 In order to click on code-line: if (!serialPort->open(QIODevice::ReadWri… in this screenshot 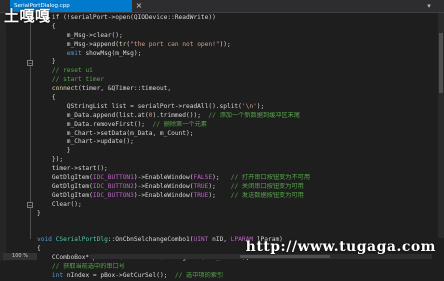, I will do `click(237, 18)`.